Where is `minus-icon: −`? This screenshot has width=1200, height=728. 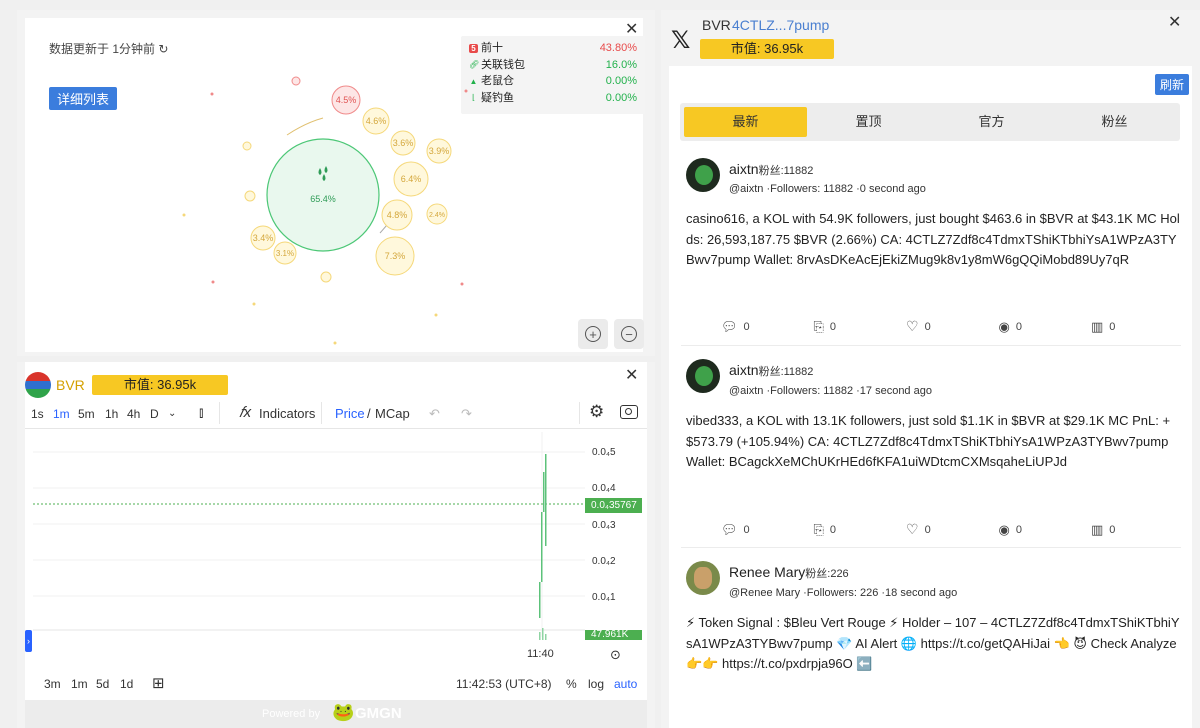
minus-icon: − is located at coordinates (629, 334).